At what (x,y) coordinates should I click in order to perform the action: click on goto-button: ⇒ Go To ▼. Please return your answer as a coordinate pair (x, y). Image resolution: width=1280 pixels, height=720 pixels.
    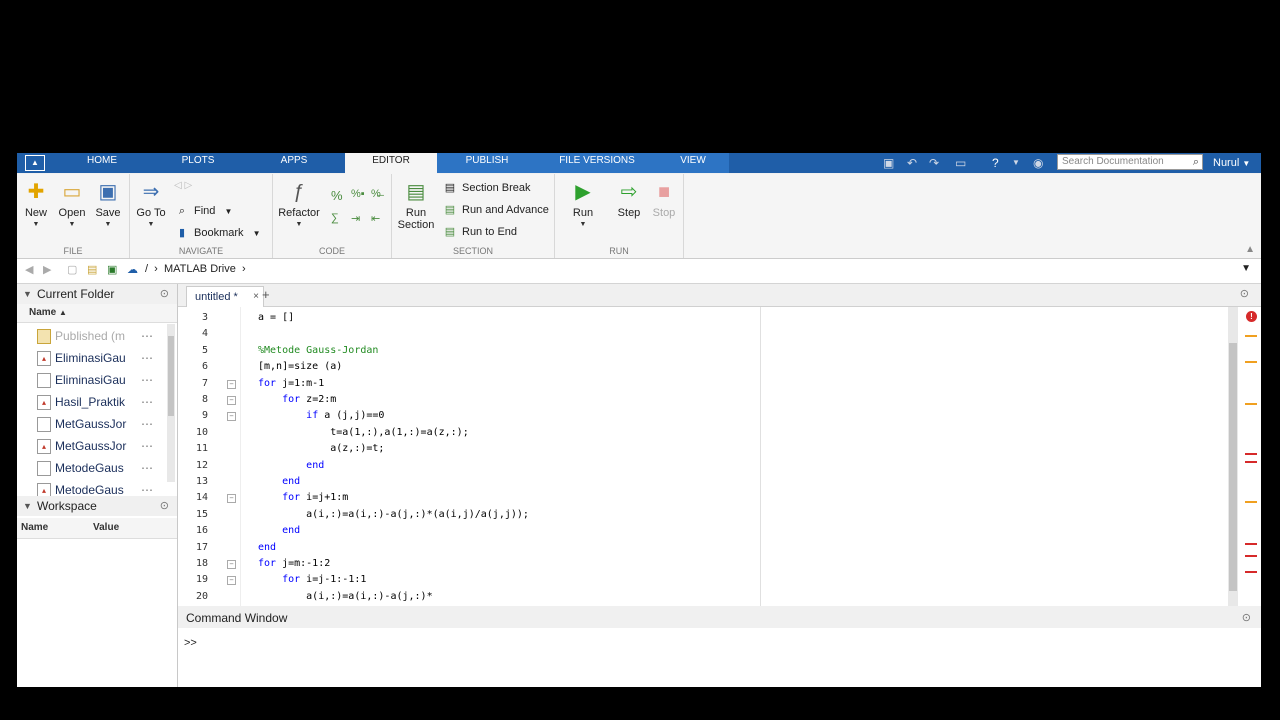
    Looking at the image, I should click on (151, 204).